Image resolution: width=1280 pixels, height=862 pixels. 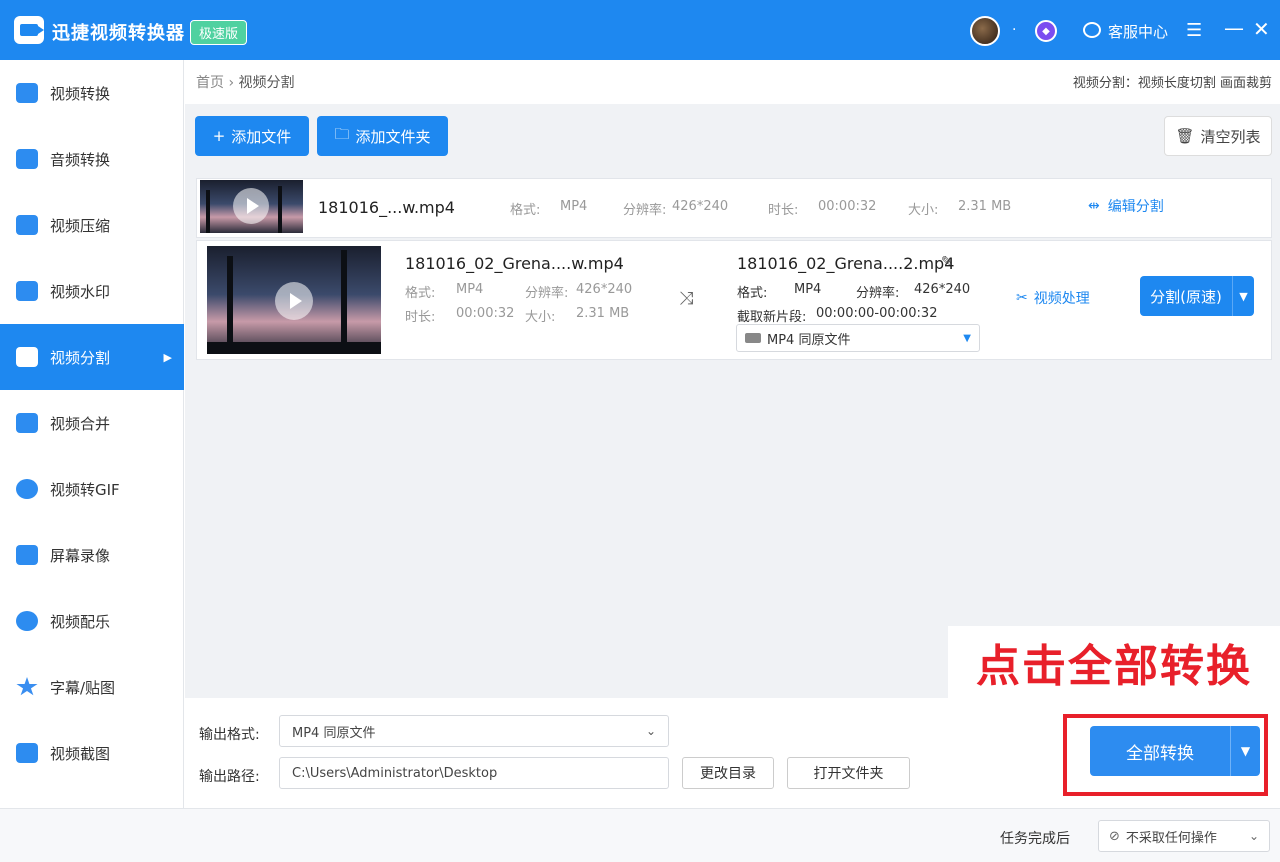 What do you see at coordinates (1035, 839) in the screenshot?
I see `after-task-label: 任务完成后` at bounding box center [1035, 839].